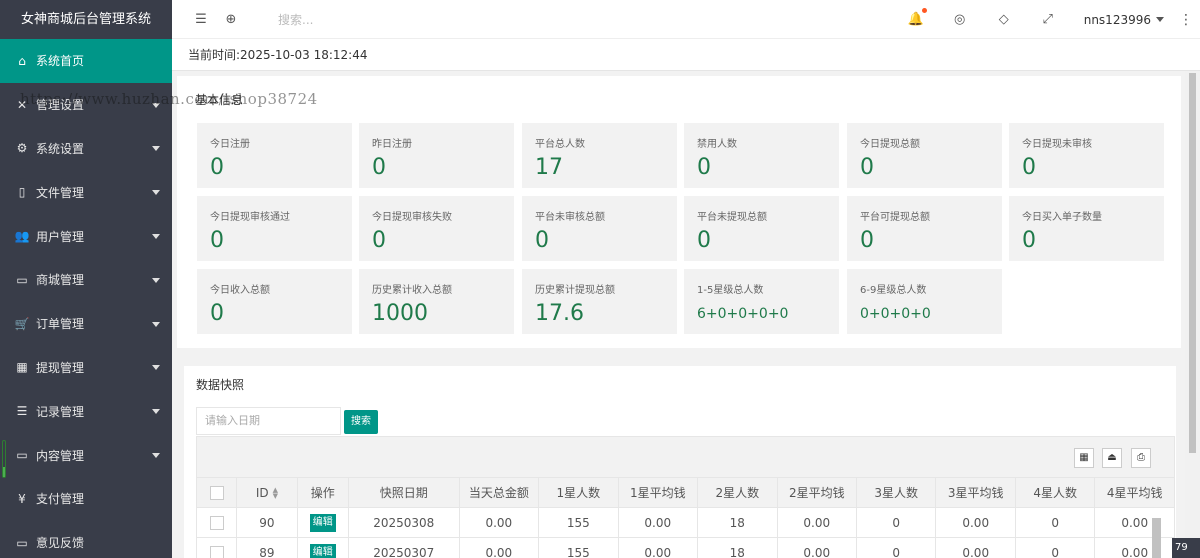 The image size is (1200, 558). I want to click on current-time: 当前时间:2025-10-03 18:12:44, so click(686, 55).